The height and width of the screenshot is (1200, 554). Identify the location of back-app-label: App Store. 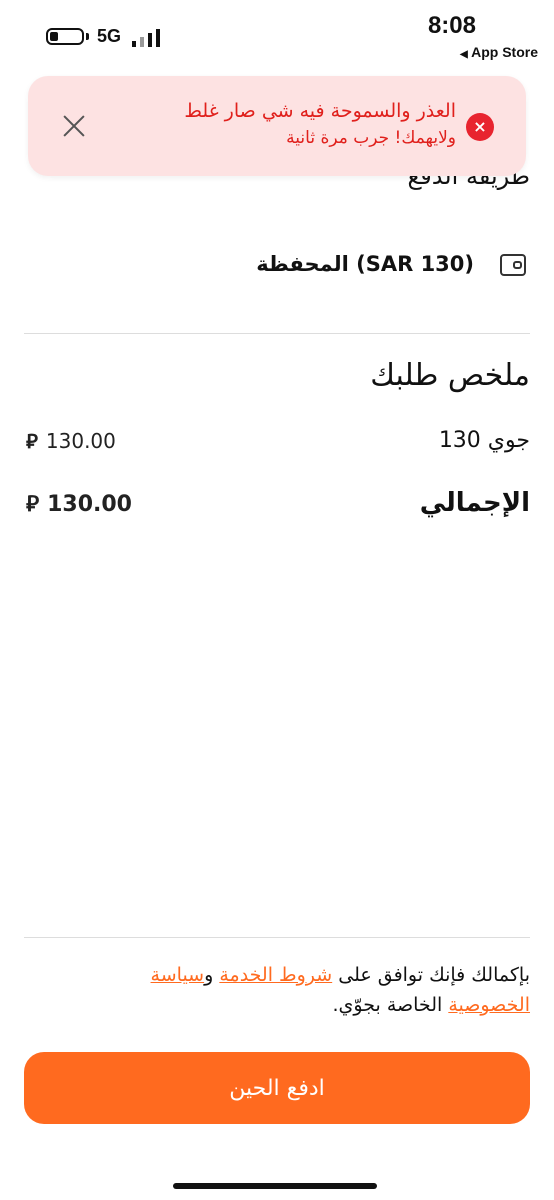
(504, 52).